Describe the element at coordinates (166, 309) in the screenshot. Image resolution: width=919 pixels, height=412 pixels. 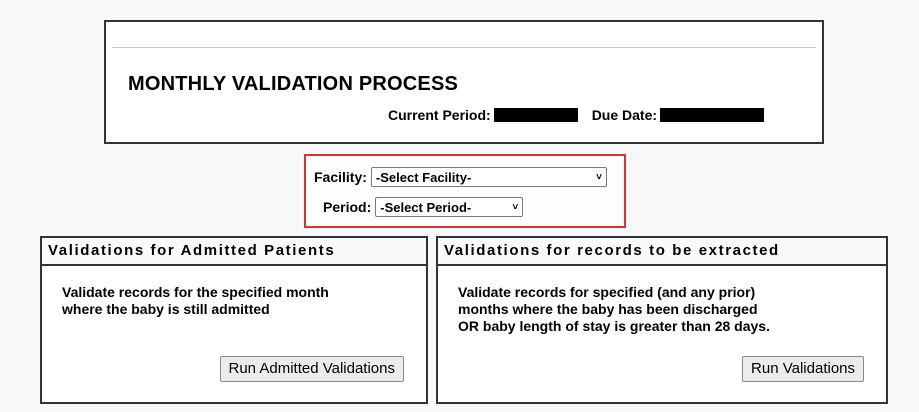
I see `description-line: where the baby is still admitted` at that location.